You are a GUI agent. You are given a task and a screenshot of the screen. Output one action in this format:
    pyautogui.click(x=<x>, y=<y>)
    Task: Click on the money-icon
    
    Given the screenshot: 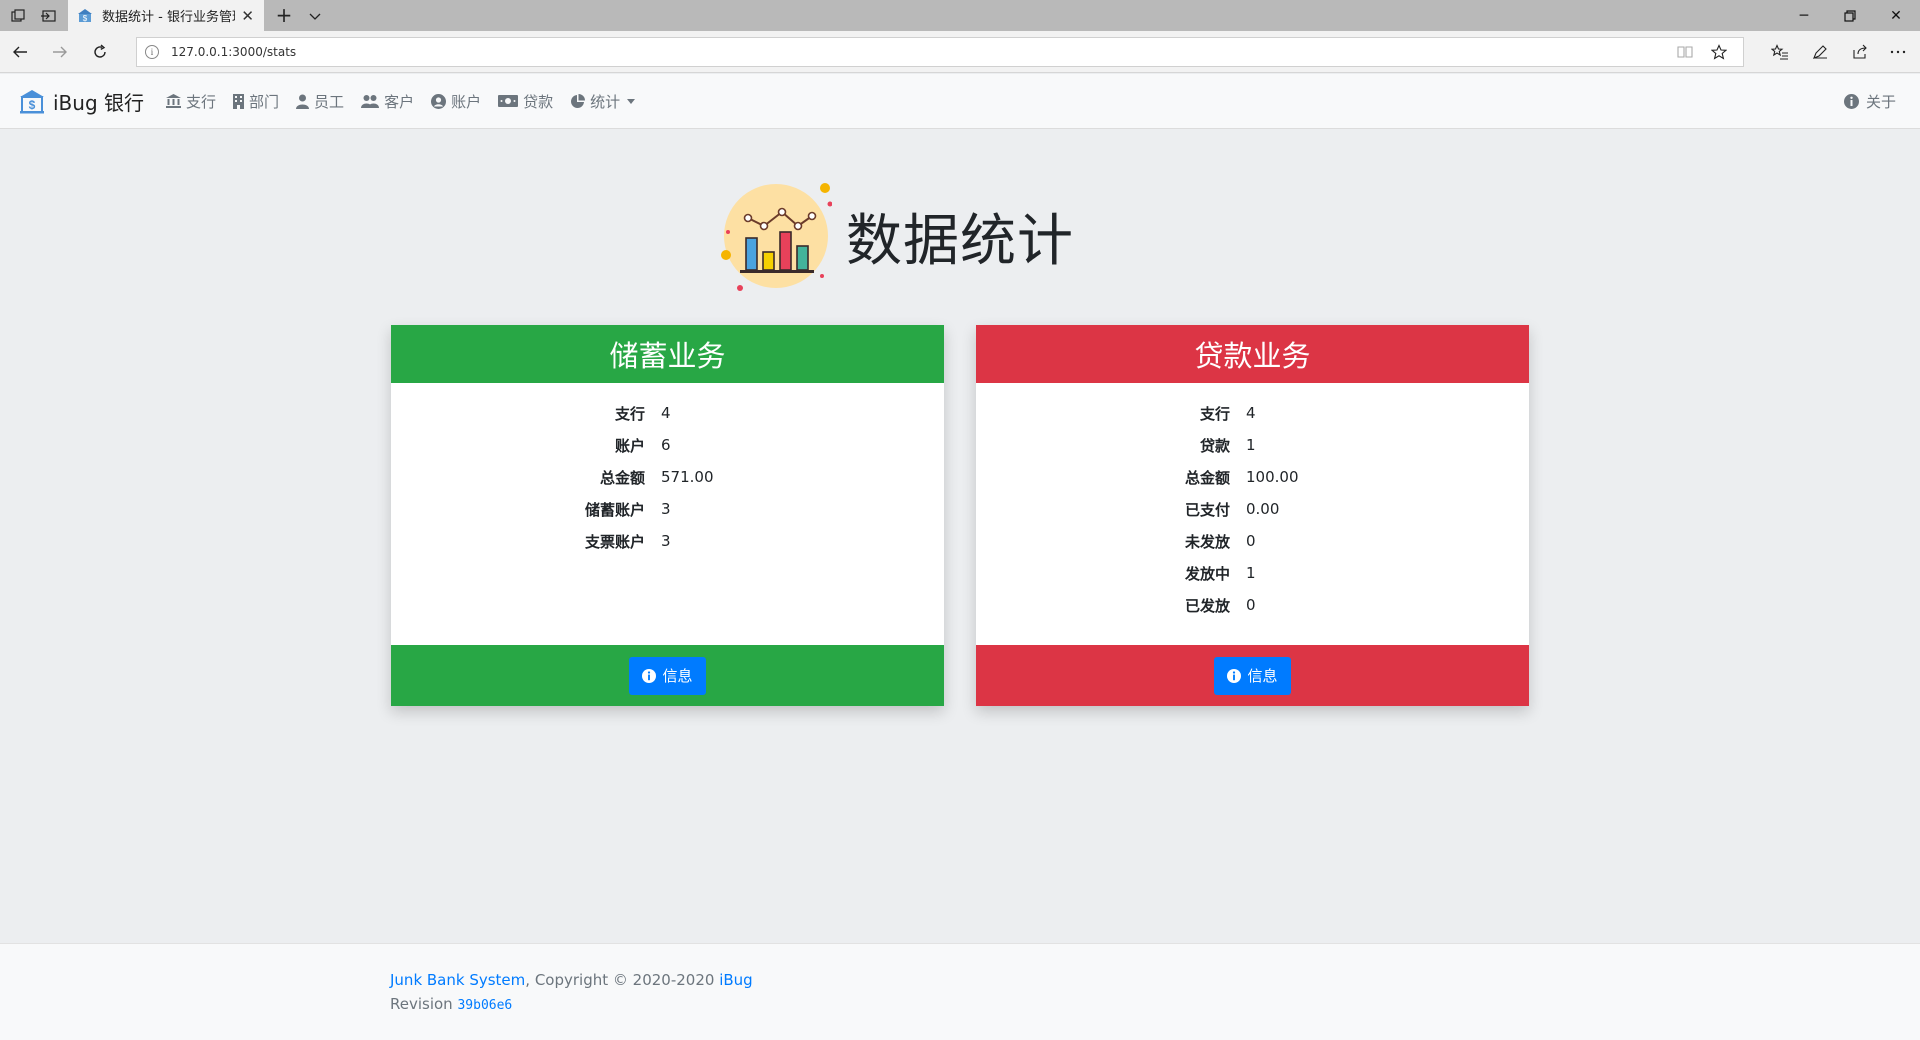 What is the action you would take?
    pyautogui.click(x=508, y=101)
    